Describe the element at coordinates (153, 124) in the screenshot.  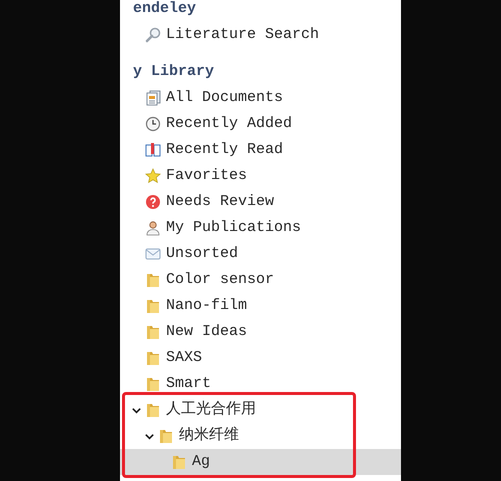
I see `clock-icon` at that location.